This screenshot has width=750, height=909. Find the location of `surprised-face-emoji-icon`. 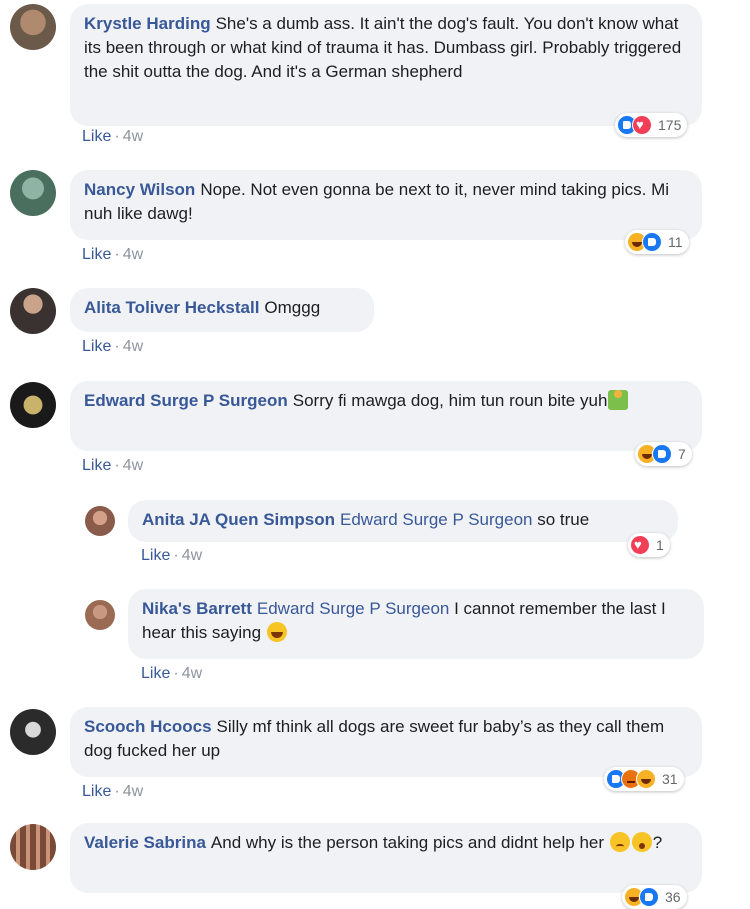

surprised-face-emoji-icon is located at coordinates (641, 842).